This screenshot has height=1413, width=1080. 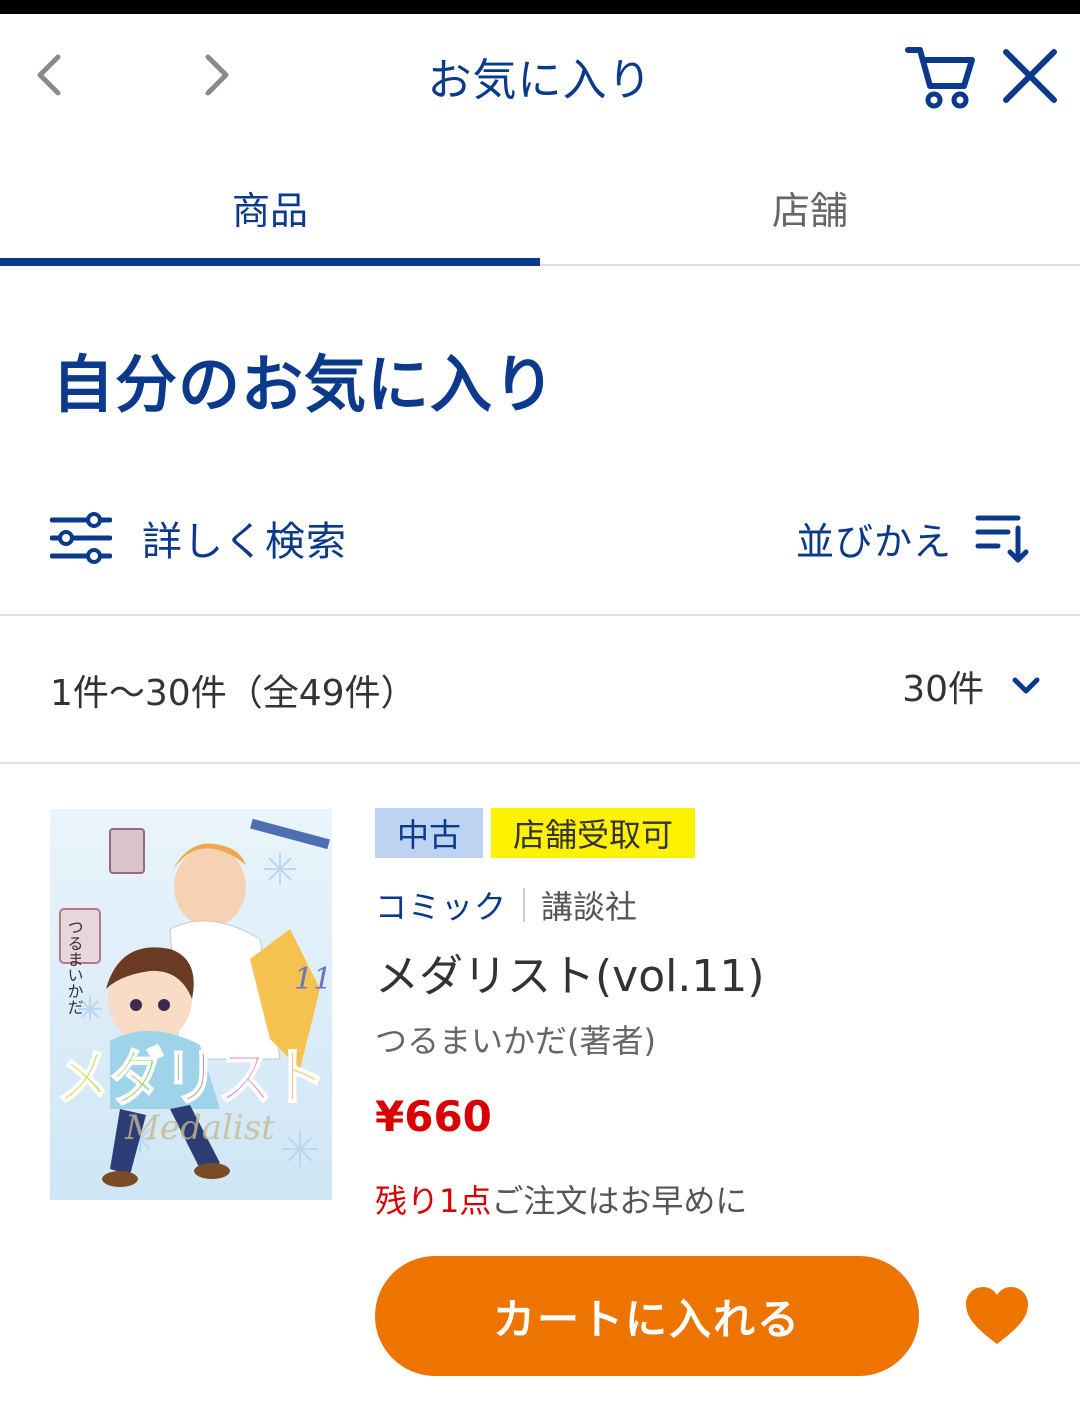 I want to click on stock-note: ご注文はお早めに, so click(x=619, y=1201).